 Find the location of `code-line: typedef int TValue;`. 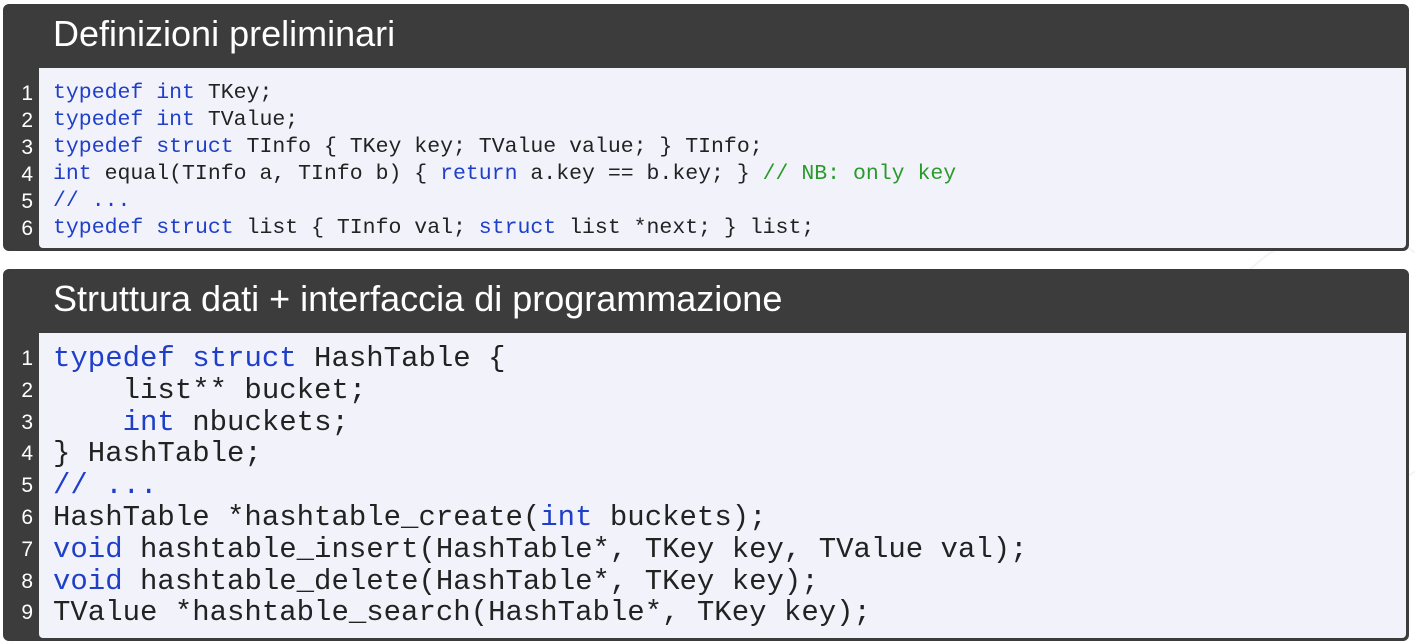

code-line: typedef int TValue; is located at coordinates (175, 120).